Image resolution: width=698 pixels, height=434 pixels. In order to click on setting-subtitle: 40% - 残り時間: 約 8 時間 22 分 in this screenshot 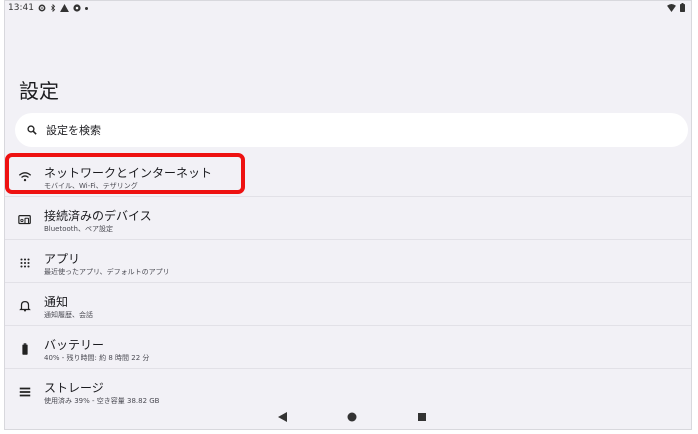, I will do `click(97, 358)`.